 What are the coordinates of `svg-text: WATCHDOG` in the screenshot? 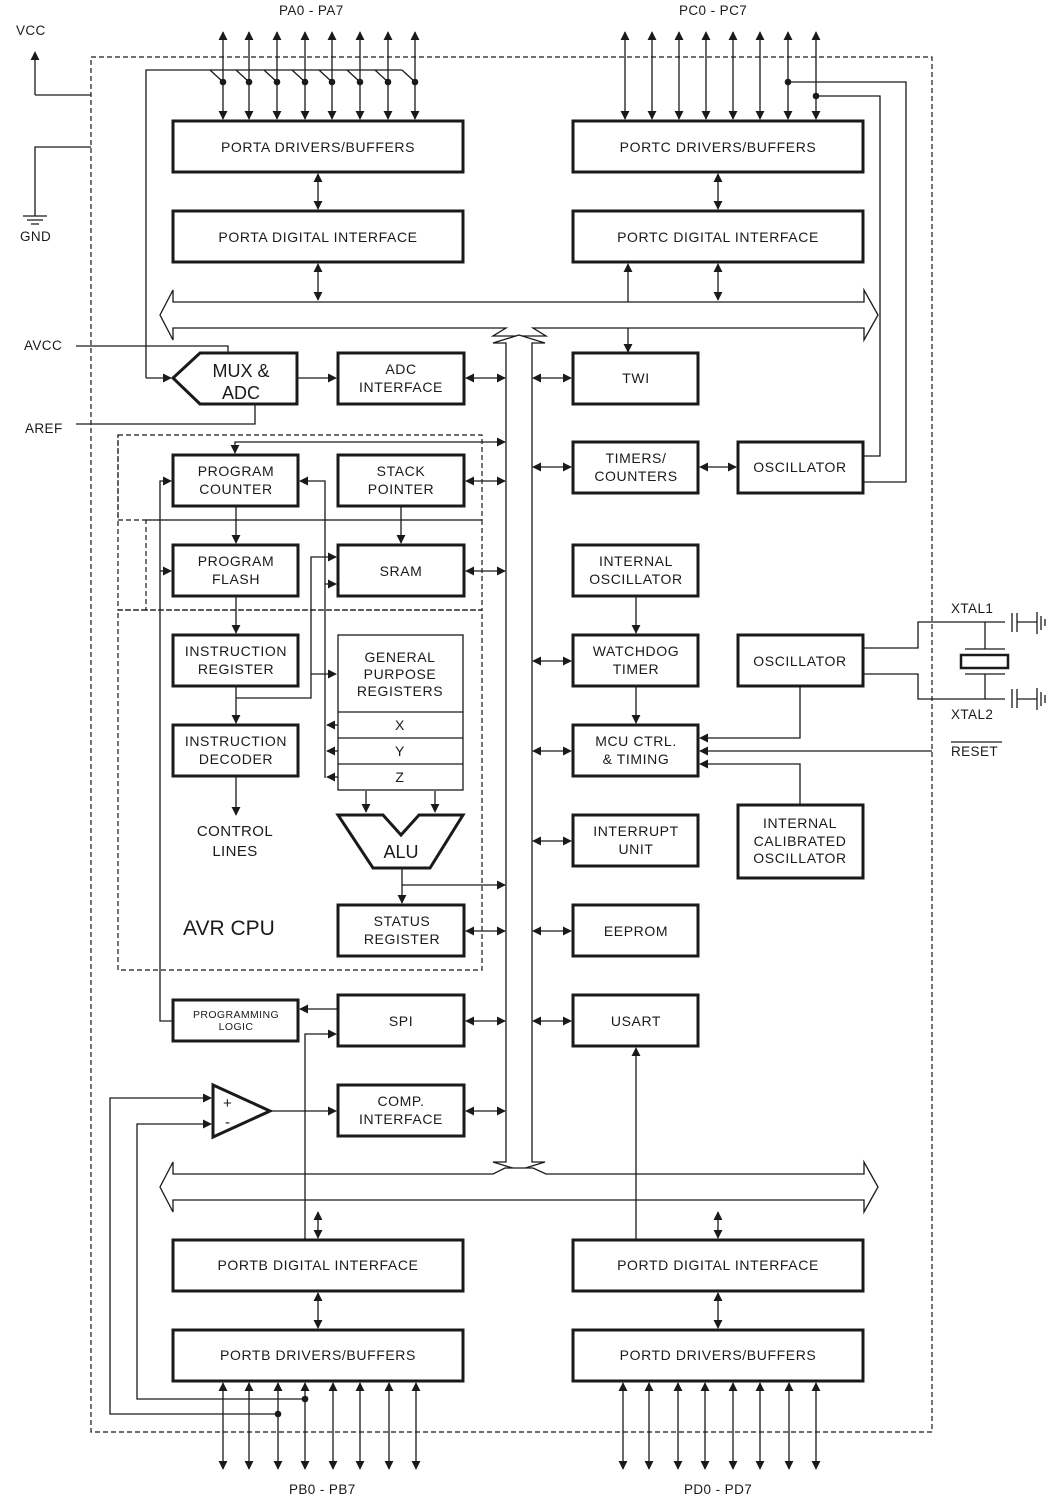 It's located at (636, 651).